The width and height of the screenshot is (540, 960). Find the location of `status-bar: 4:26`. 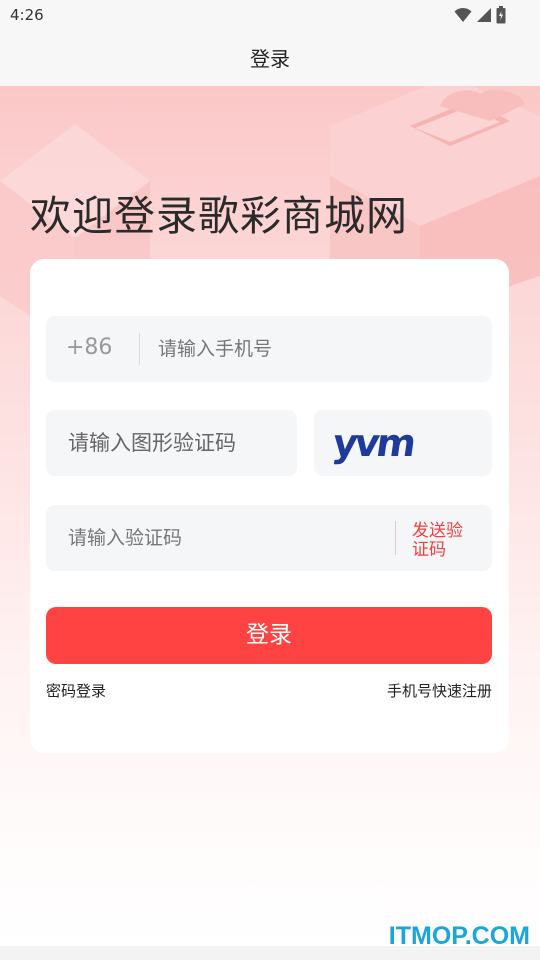

status-bar: 4:26 is located at coordinates (270, 16).